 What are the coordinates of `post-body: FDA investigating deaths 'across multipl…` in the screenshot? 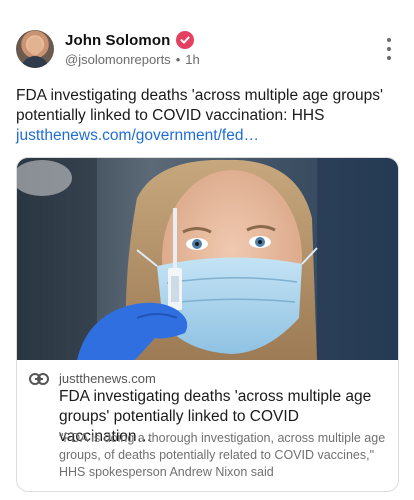 It's located at (199, 105).